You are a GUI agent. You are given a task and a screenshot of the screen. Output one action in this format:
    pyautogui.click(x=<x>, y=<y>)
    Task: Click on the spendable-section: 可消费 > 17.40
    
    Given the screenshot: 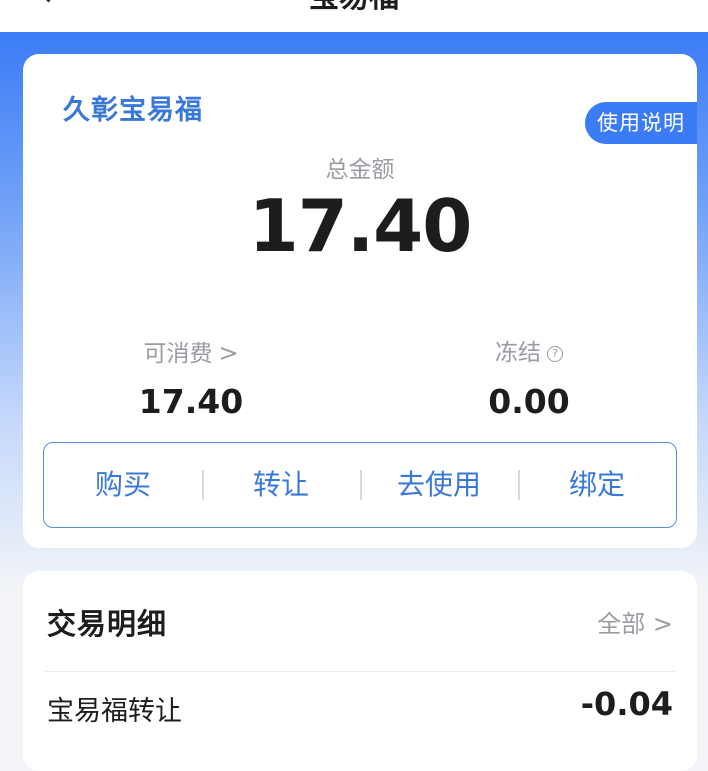 What is the action you would take?
    pyautogui.click(x=191, y=378)
    